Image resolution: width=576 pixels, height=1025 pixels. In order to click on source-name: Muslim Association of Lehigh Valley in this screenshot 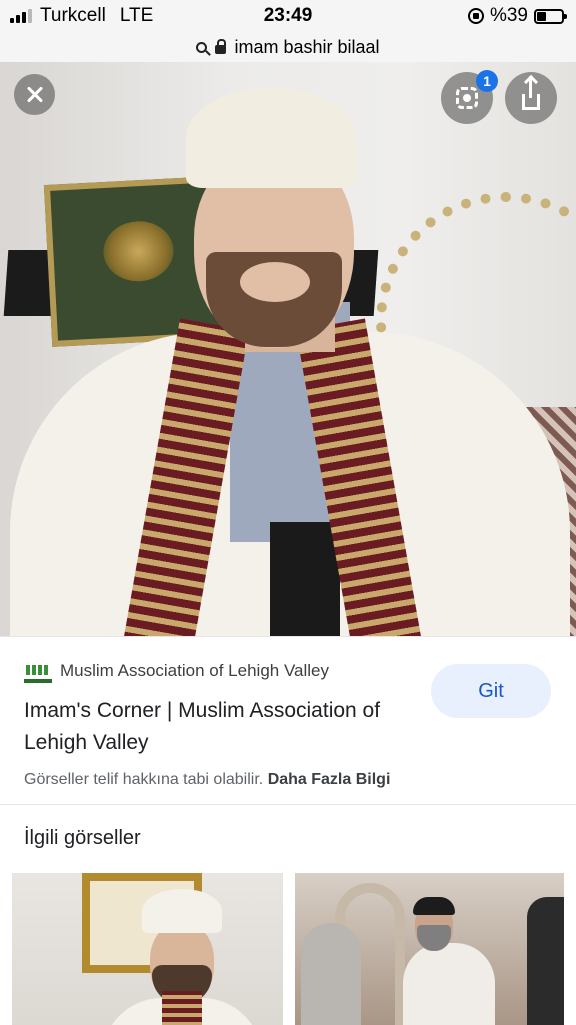, I will do `click(194, 671)`.